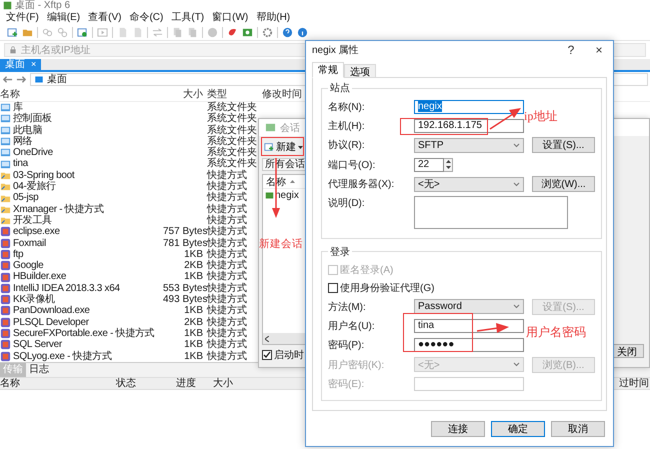  I want to click on file-size: 493 Bytes, so click(185, 300).